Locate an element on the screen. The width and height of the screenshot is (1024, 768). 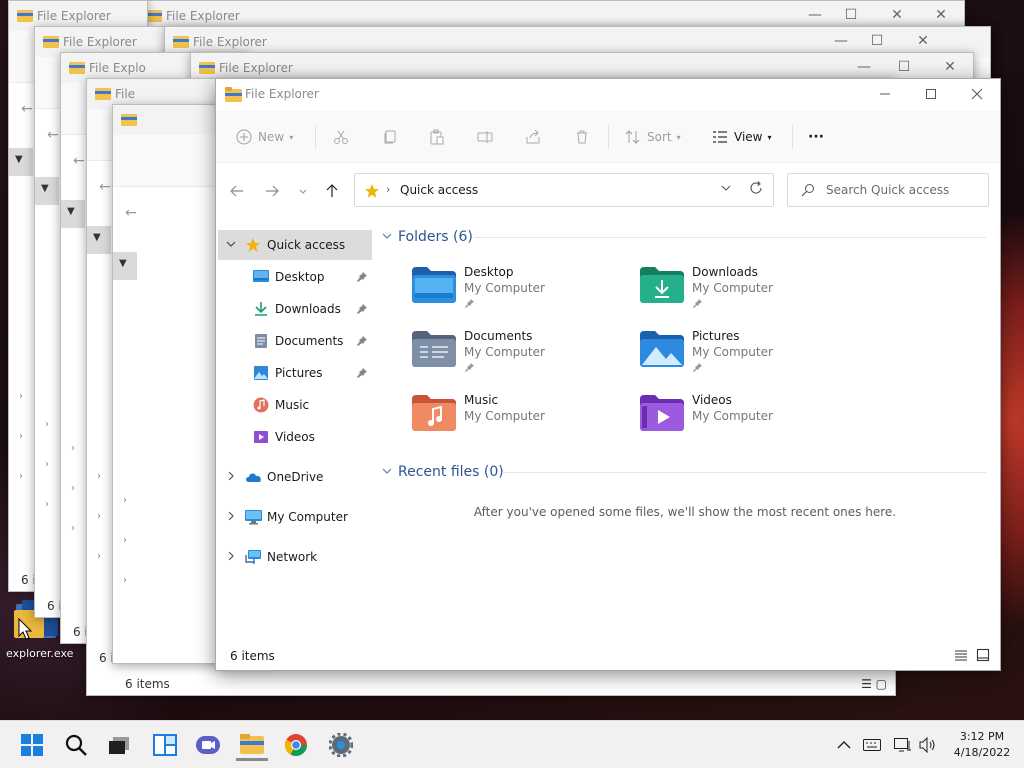
title-bar: File Explorer is located at coordinates (608, 95).